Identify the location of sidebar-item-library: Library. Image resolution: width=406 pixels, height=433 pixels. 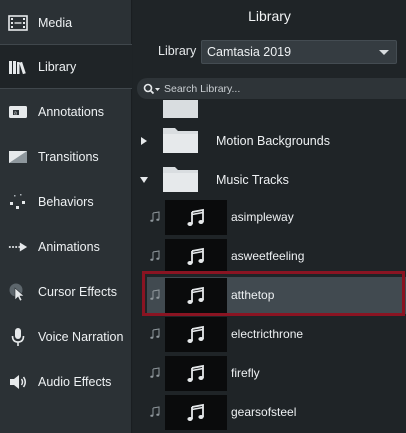
(66, 66).